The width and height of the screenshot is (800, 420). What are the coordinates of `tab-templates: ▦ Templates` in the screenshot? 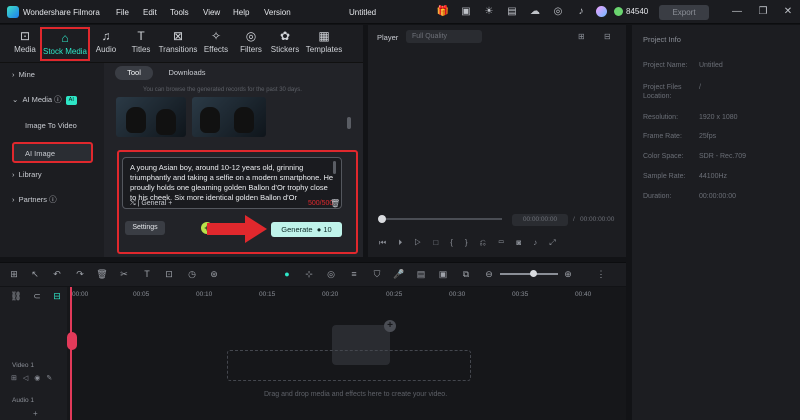 It's located at (324, 44).